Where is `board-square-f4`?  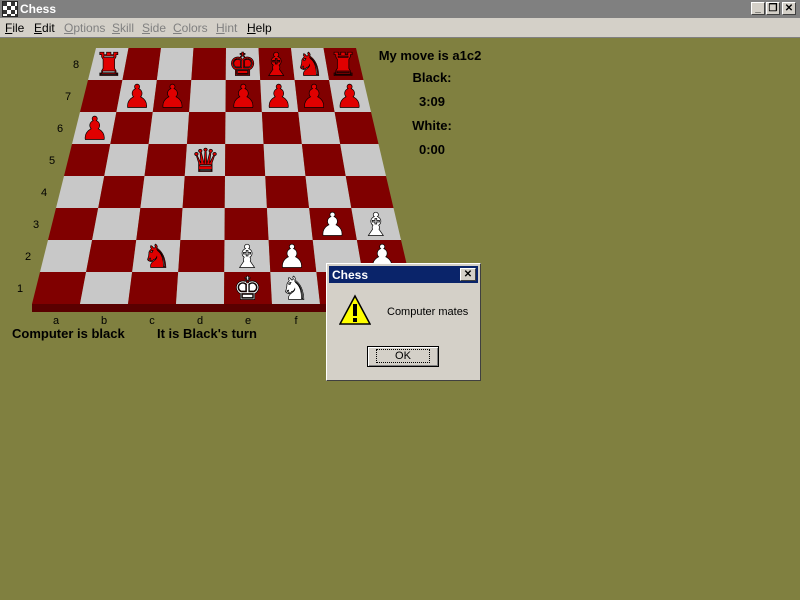
board-square-f4 is located at coordinates (287, 192).